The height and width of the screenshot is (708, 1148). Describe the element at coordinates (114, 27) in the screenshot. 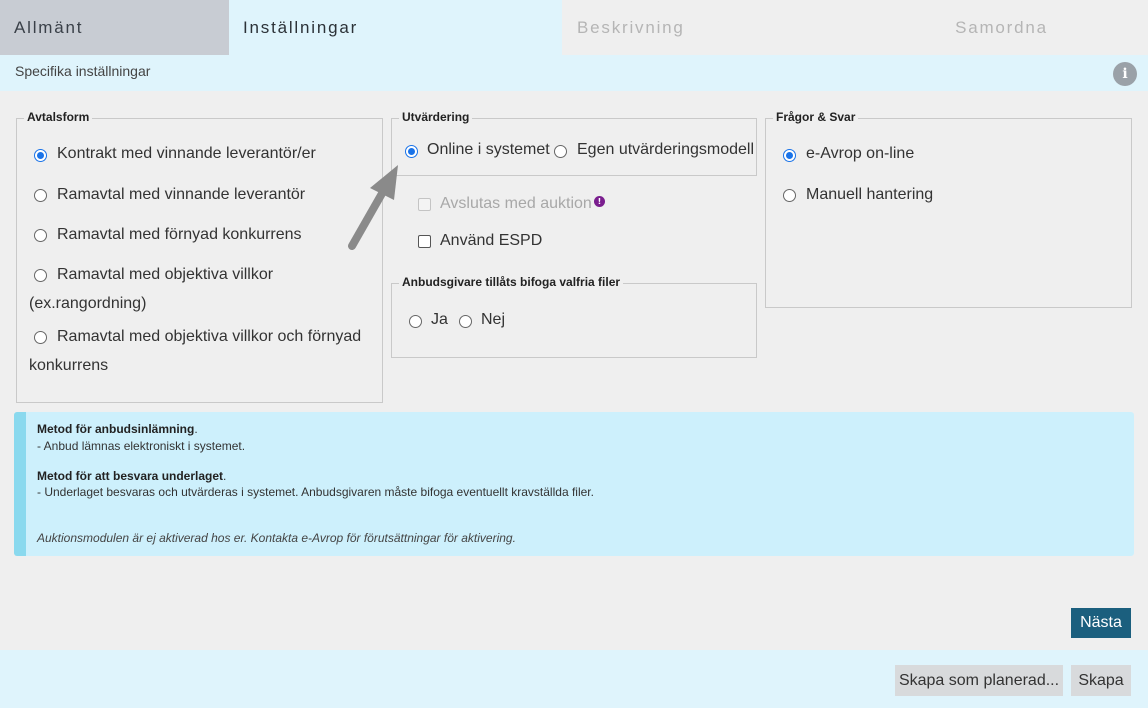

I see `tab-allmant: Allmänt` at that location.